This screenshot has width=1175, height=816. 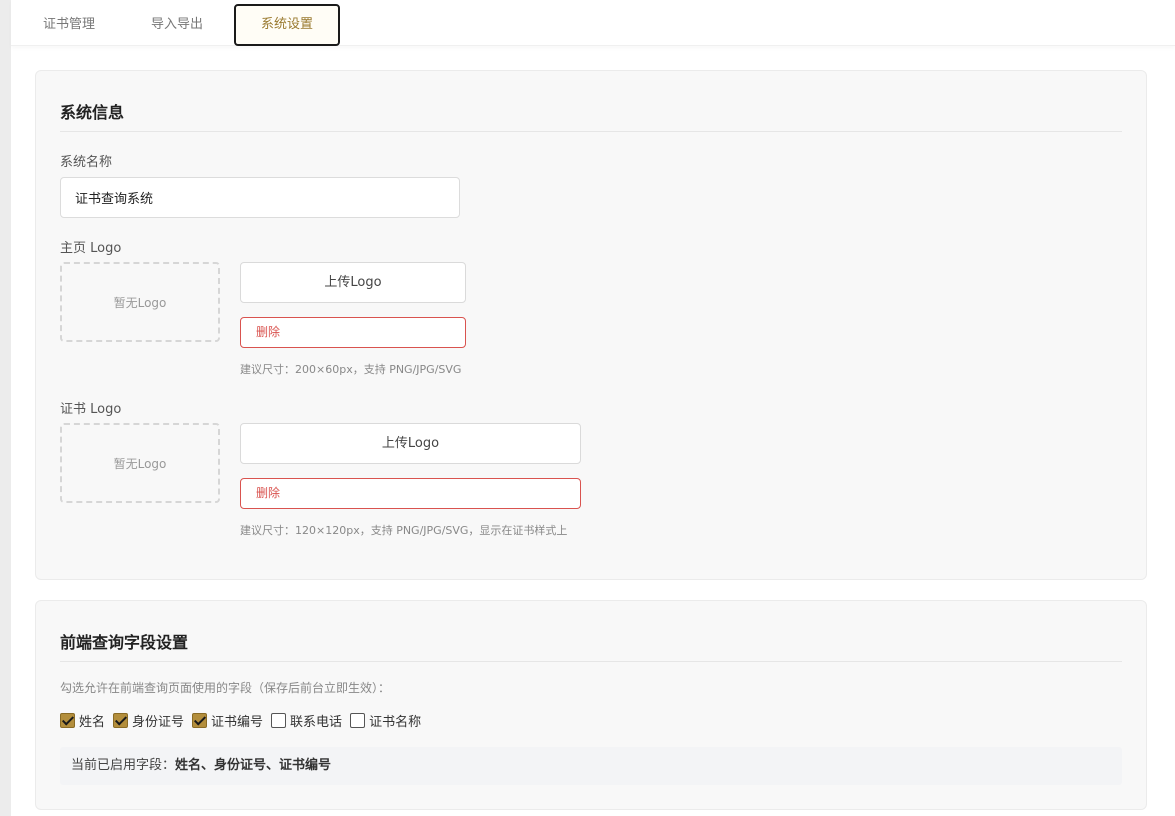 What do you see at coordinates (158, 722) in the screenshot?
I see `id-number-checkbox-label: 身份证号` at bounding box center [158, 722].